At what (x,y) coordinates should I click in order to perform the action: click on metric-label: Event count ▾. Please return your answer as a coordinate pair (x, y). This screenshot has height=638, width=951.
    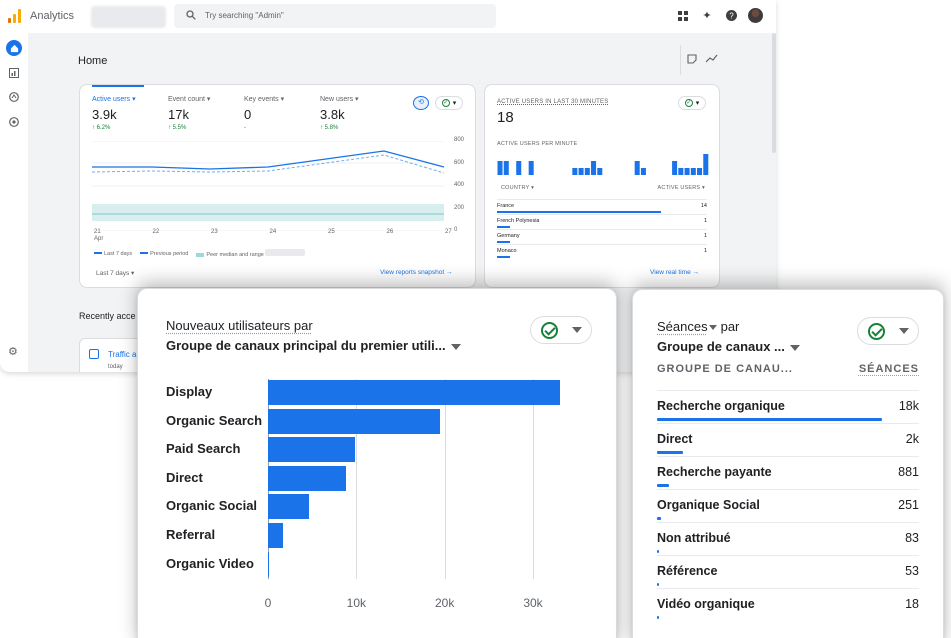
    Looking at the image, I should click on (189, 99).